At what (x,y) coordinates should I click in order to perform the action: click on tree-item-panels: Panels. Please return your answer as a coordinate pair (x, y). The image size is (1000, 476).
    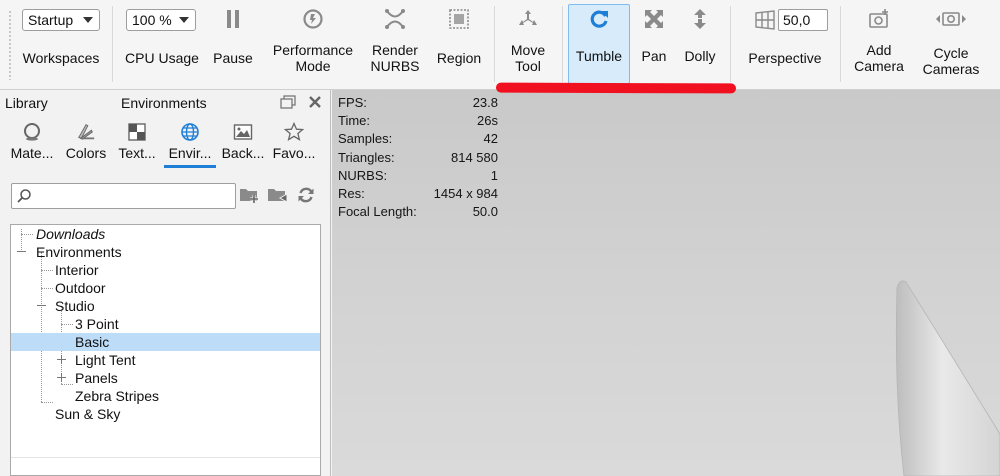
    Looking at the image, I should click on (165, 378).